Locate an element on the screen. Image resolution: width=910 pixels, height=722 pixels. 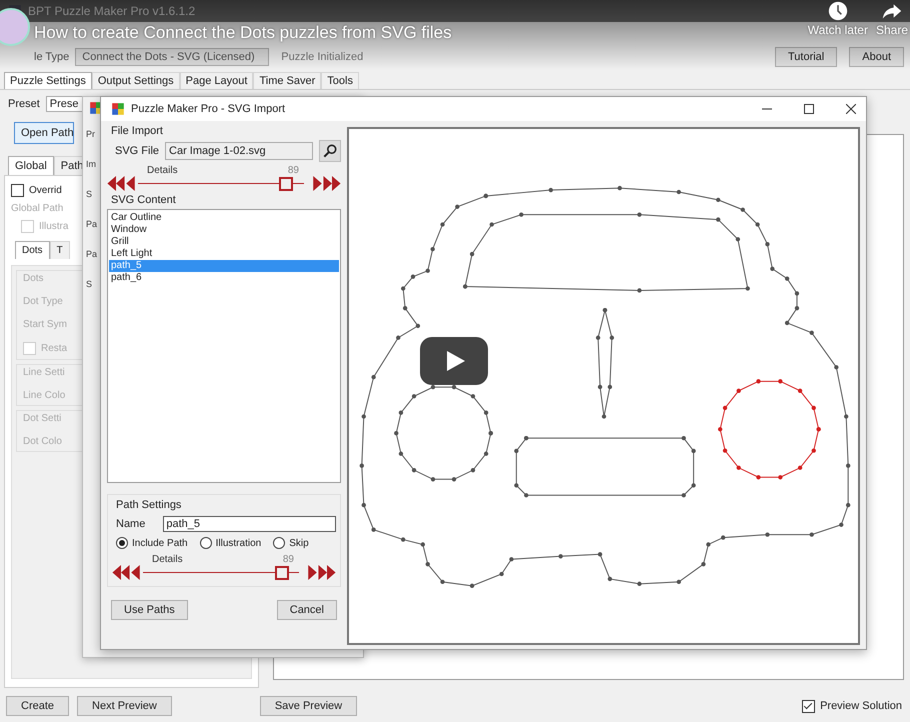
tab: Time Saver is located at coordinates (287, 80).